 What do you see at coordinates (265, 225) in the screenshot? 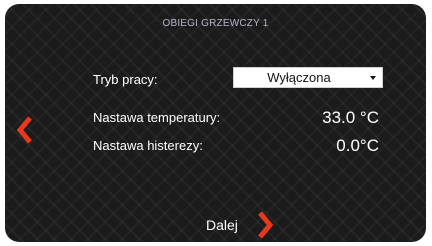
I see `chevron-right-icon` at bounding box center [265, 225].